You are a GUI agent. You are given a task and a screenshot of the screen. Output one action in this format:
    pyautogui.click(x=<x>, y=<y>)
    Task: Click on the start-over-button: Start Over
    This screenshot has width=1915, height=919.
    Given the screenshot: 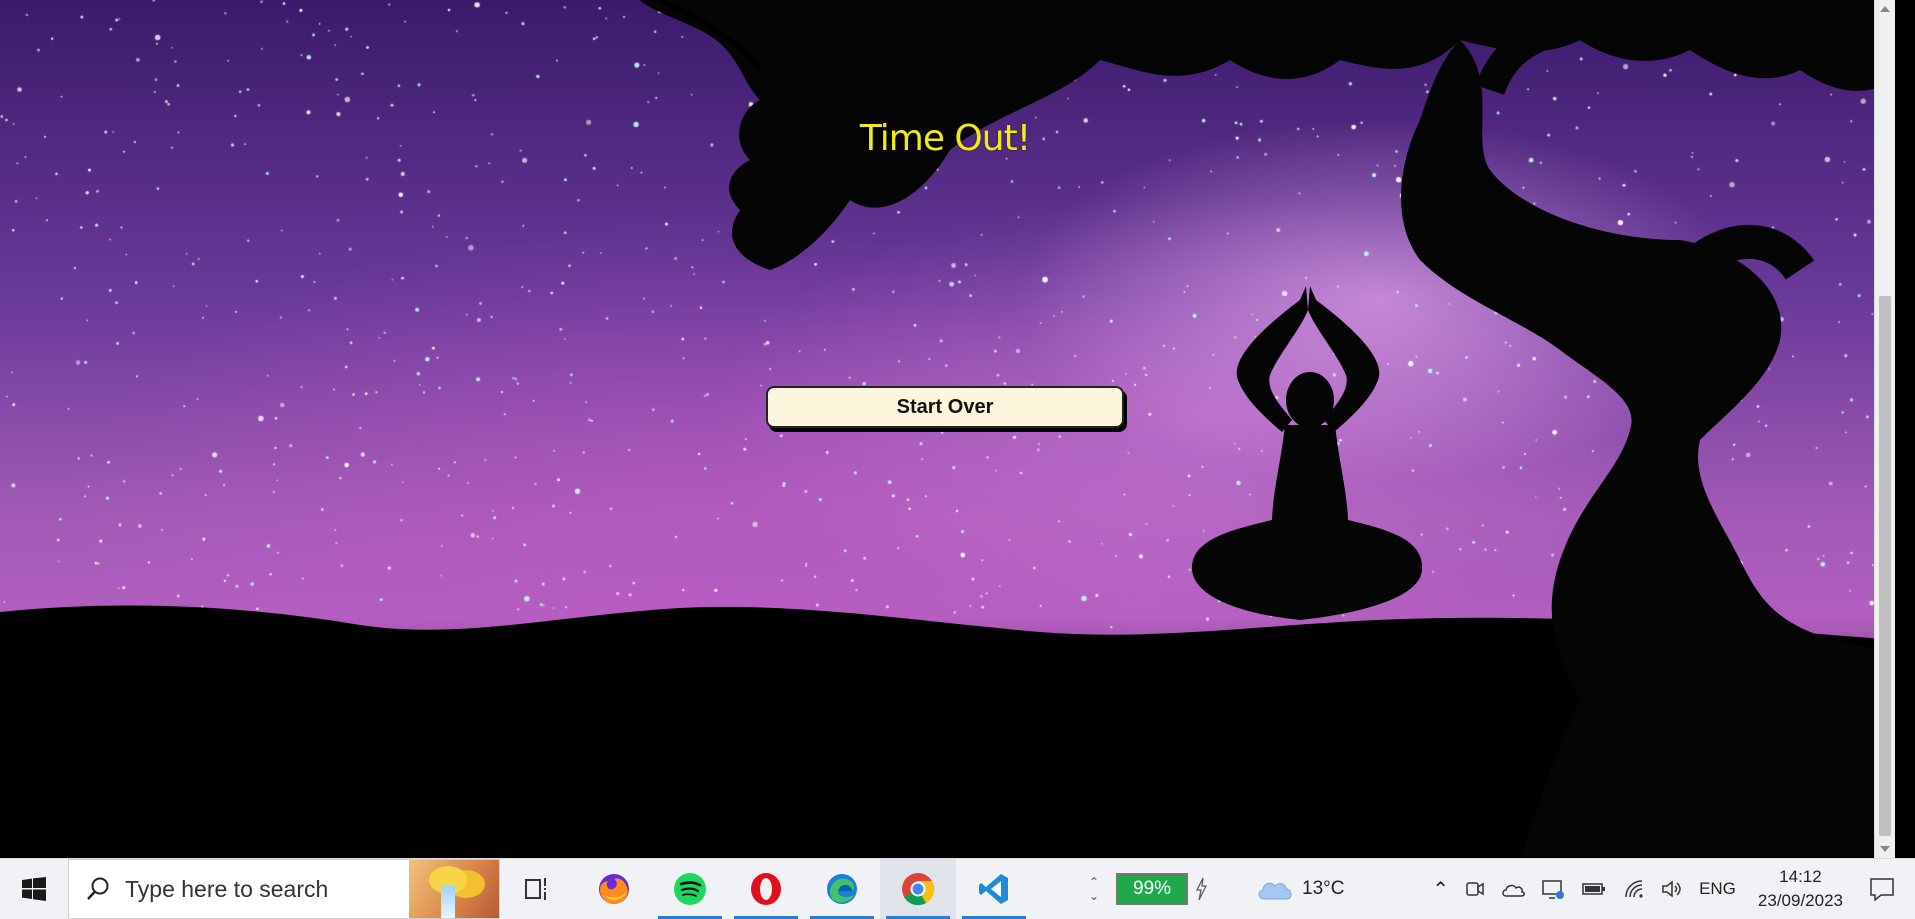 What is the action you would take?
    pyautogui.click(x=945, y=407)
    